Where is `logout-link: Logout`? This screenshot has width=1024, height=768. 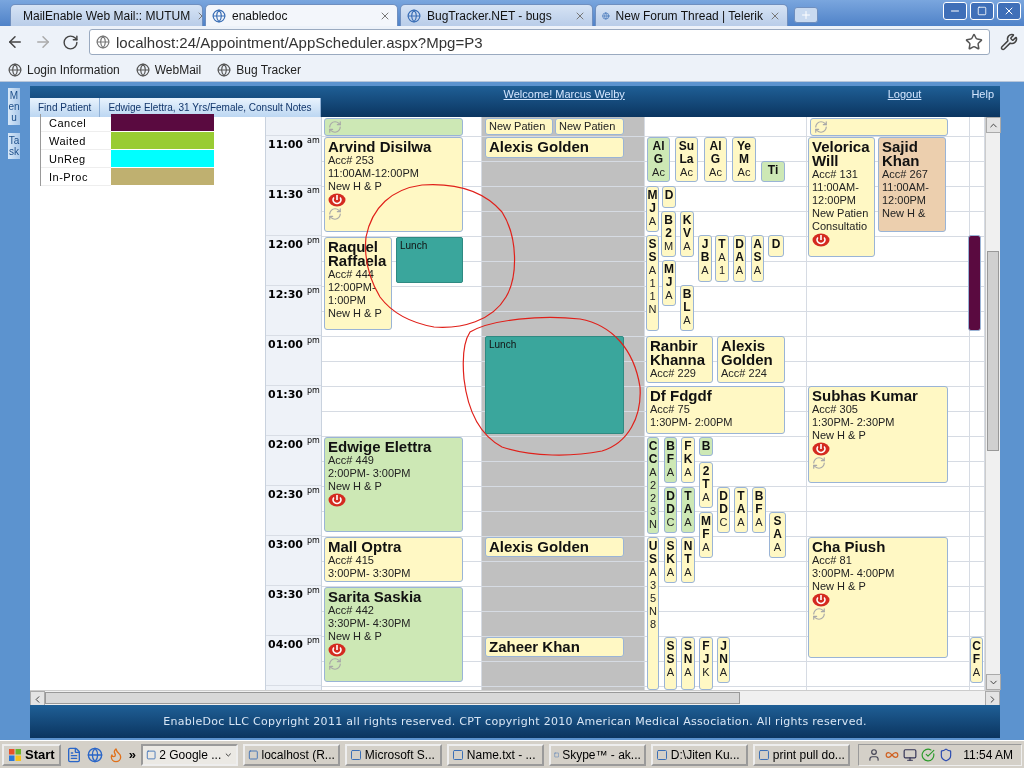
logout-link: Logout is located at coordinates (904, 102).